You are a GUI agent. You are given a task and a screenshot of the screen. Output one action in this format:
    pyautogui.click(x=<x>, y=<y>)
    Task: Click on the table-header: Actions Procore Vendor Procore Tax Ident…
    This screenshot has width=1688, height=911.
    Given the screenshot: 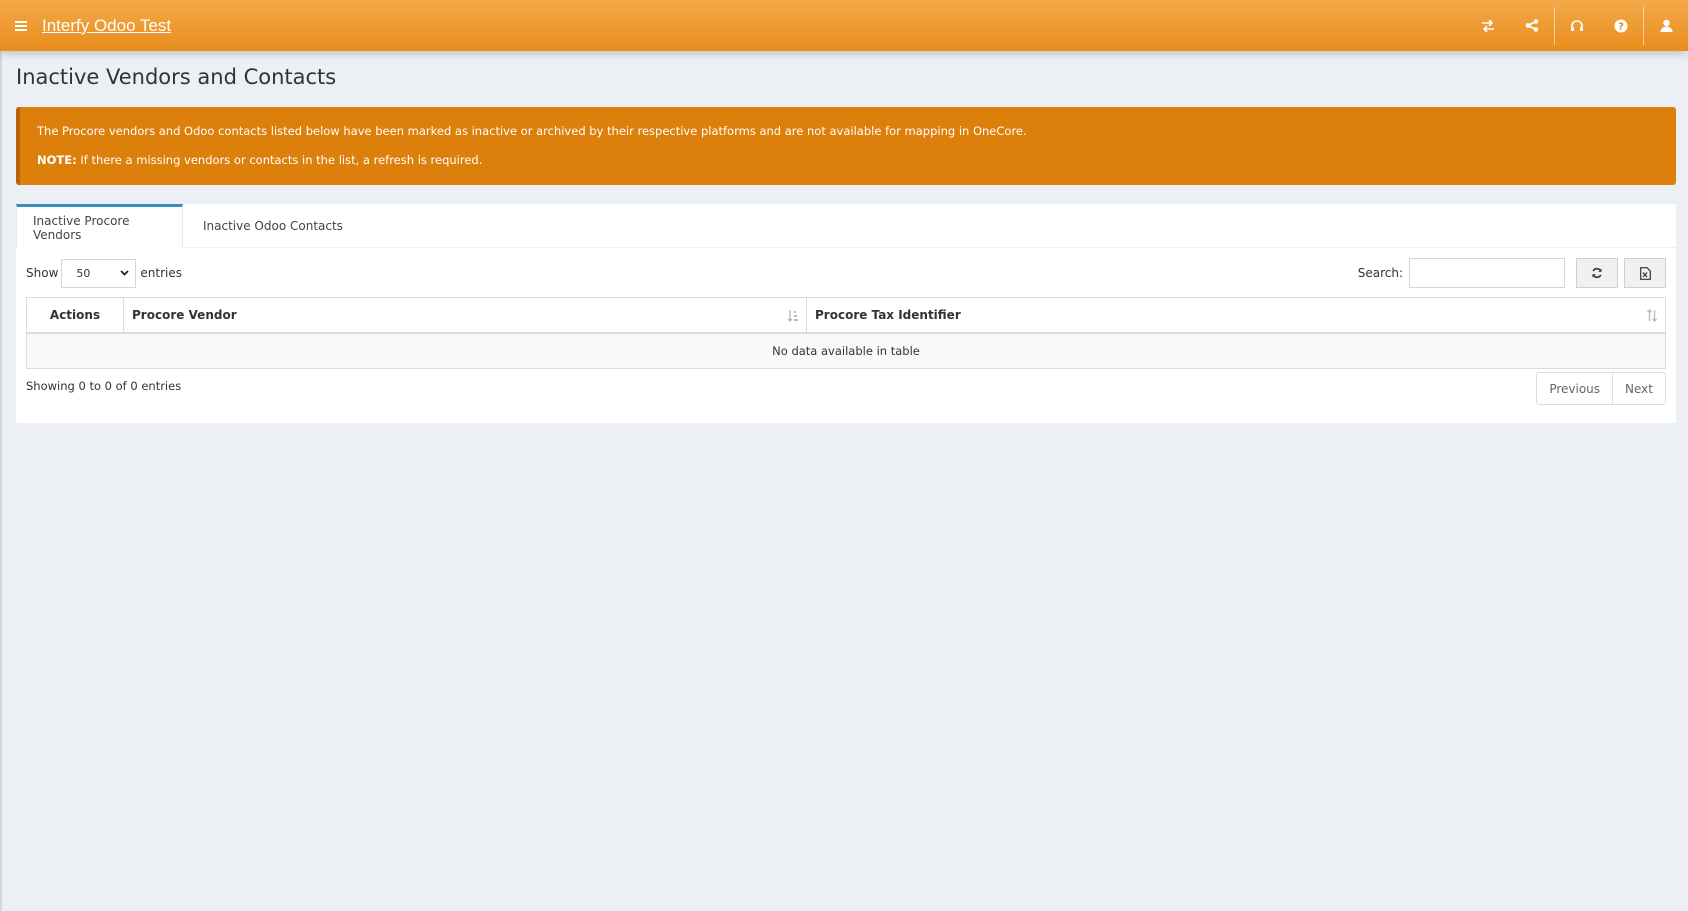 What is the action you would take?
    pyautogui.click(x=846, y=316)
    